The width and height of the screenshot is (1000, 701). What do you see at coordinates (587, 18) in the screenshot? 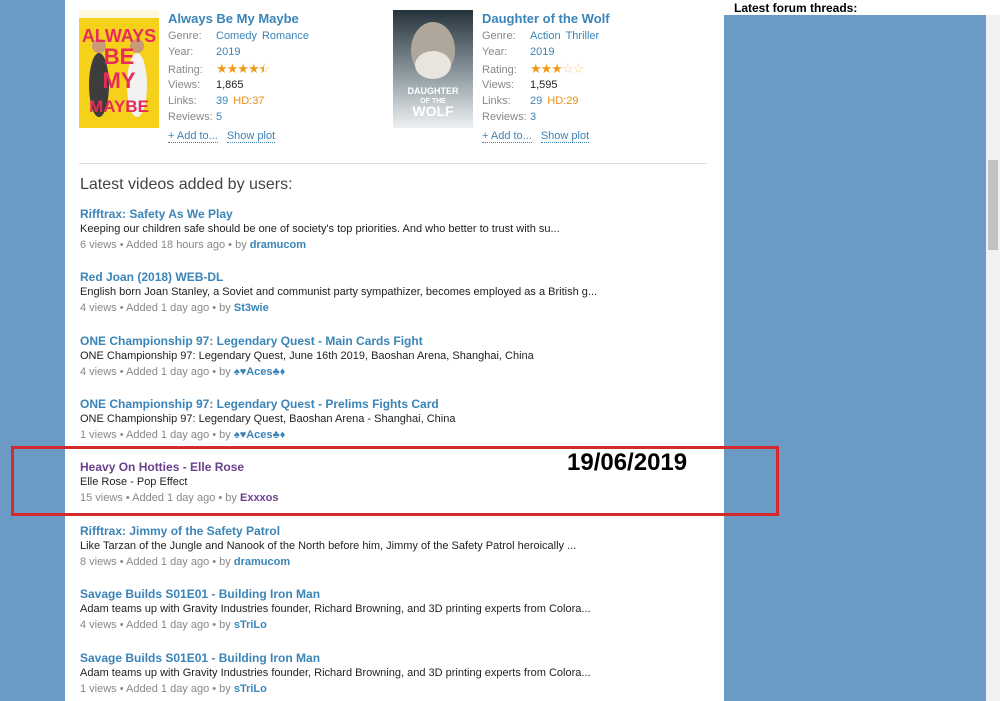
I see `movie-title-link: Daughter of the Wolf` at bounding box center [587, 18].